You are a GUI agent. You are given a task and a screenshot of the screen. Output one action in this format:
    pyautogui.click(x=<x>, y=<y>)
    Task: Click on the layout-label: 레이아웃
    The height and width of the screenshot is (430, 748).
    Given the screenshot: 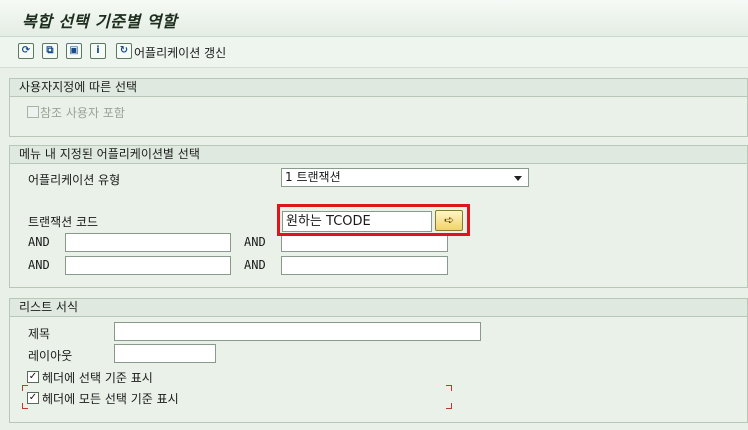 What is the action you would take?
    pyautogui.click(x=50, y=356)
    